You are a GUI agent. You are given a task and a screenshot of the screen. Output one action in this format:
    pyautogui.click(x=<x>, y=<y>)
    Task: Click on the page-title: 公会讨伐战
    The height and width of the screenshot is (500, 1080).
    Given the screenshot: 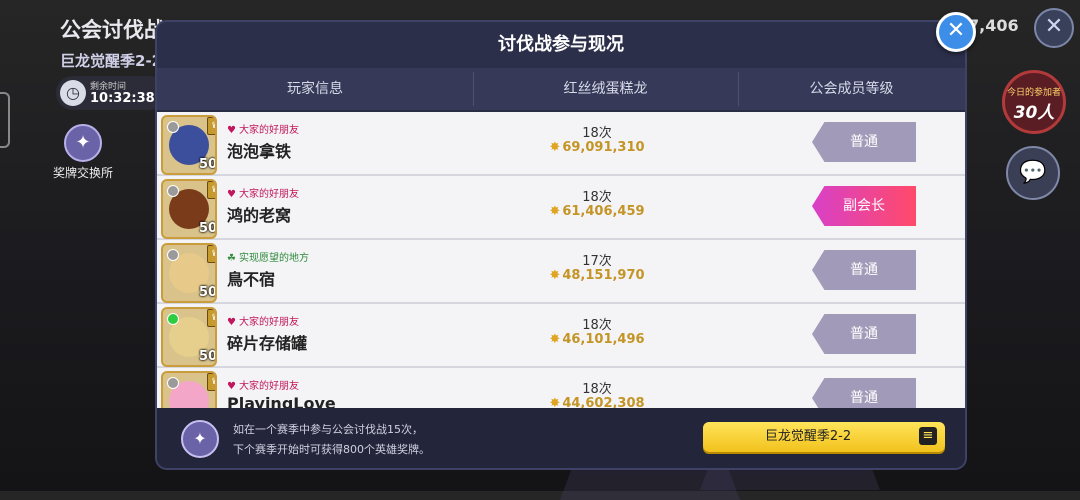 What is the action you would take?
    pyautogui.click(x=112, y=30)
    